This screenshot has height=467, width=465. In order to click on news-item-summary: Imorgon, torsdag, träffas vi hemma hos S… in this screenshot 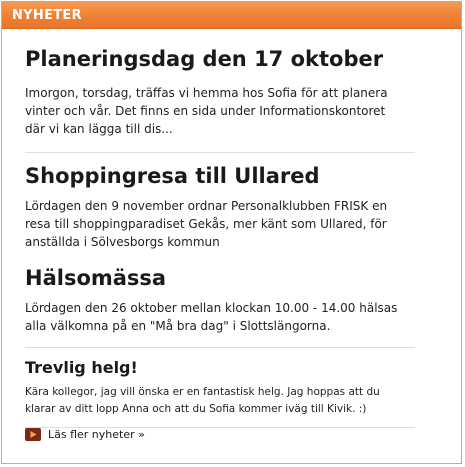, I will do `click(220, 111)`.